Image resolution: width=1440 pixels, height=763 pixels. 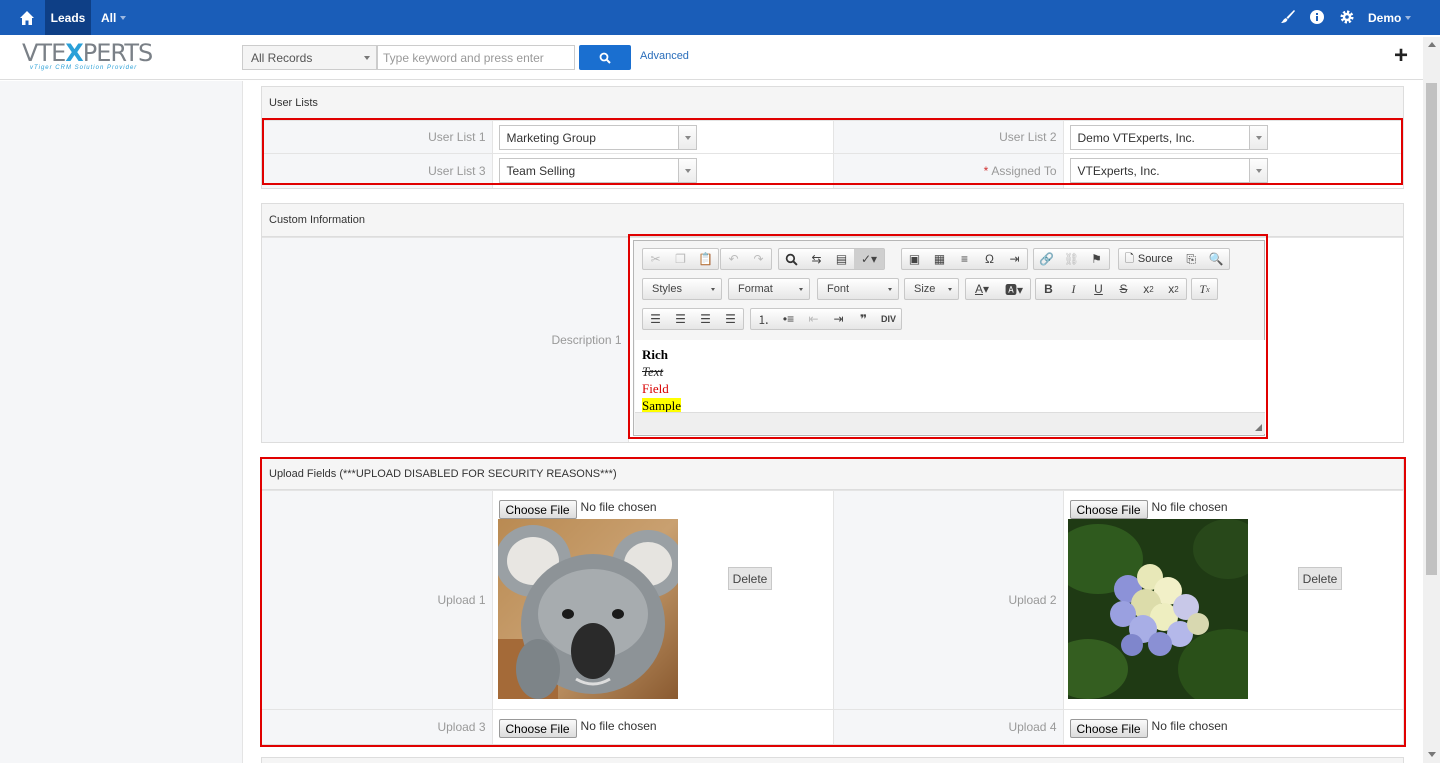 What do you see at coordinates (832, 220) in the screenshot?
I see `custom-info-title: Custom Information` at bounding box center [832, 220].